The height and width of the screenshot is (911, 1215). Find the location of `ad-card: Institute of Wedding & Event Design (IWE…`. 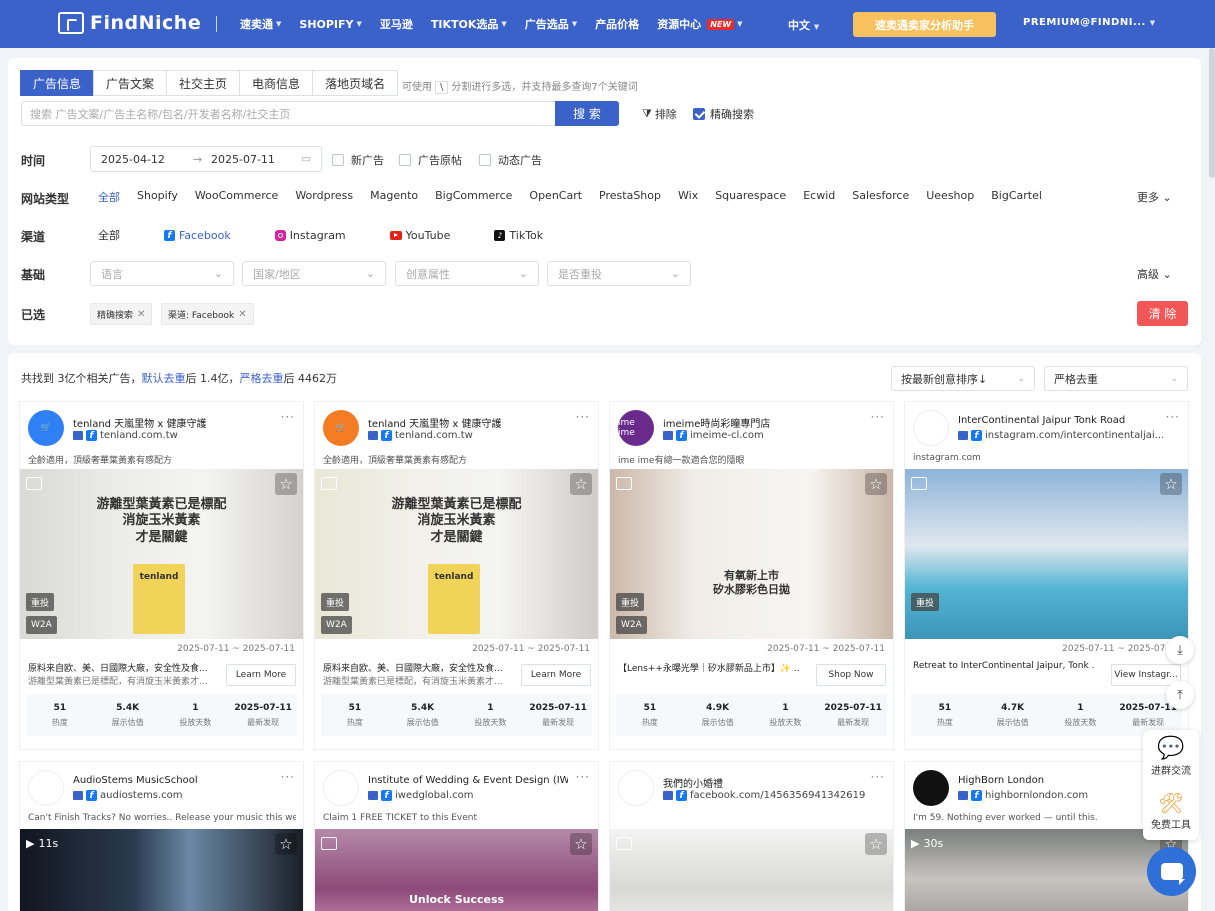

ad-card: Institute of Wedding & Event Design (IWE… is located at coordinates (456, 836).